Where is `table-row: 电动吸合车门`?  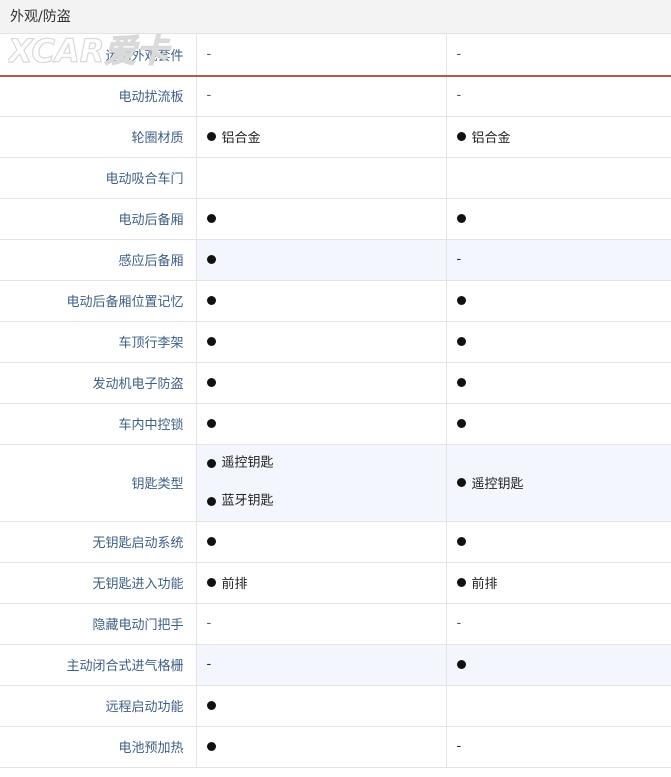 table-row: 电动吸合车门 is located at coordinates (335, 178).